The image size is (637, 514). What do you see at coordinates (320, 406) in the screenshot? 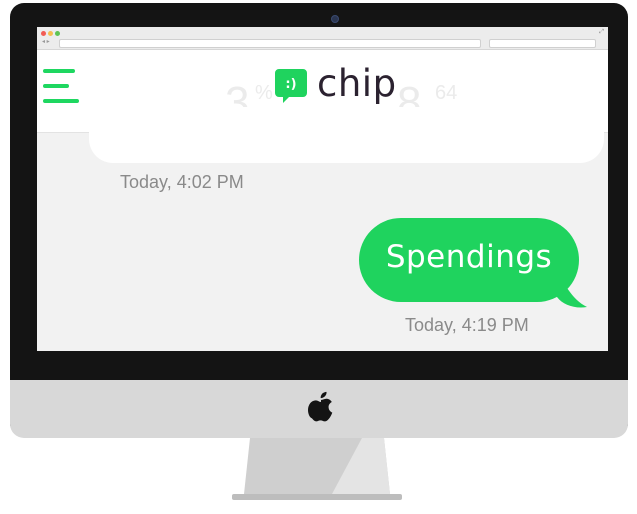
I see `apple-logo-icon` at bounding box center [320, 406].